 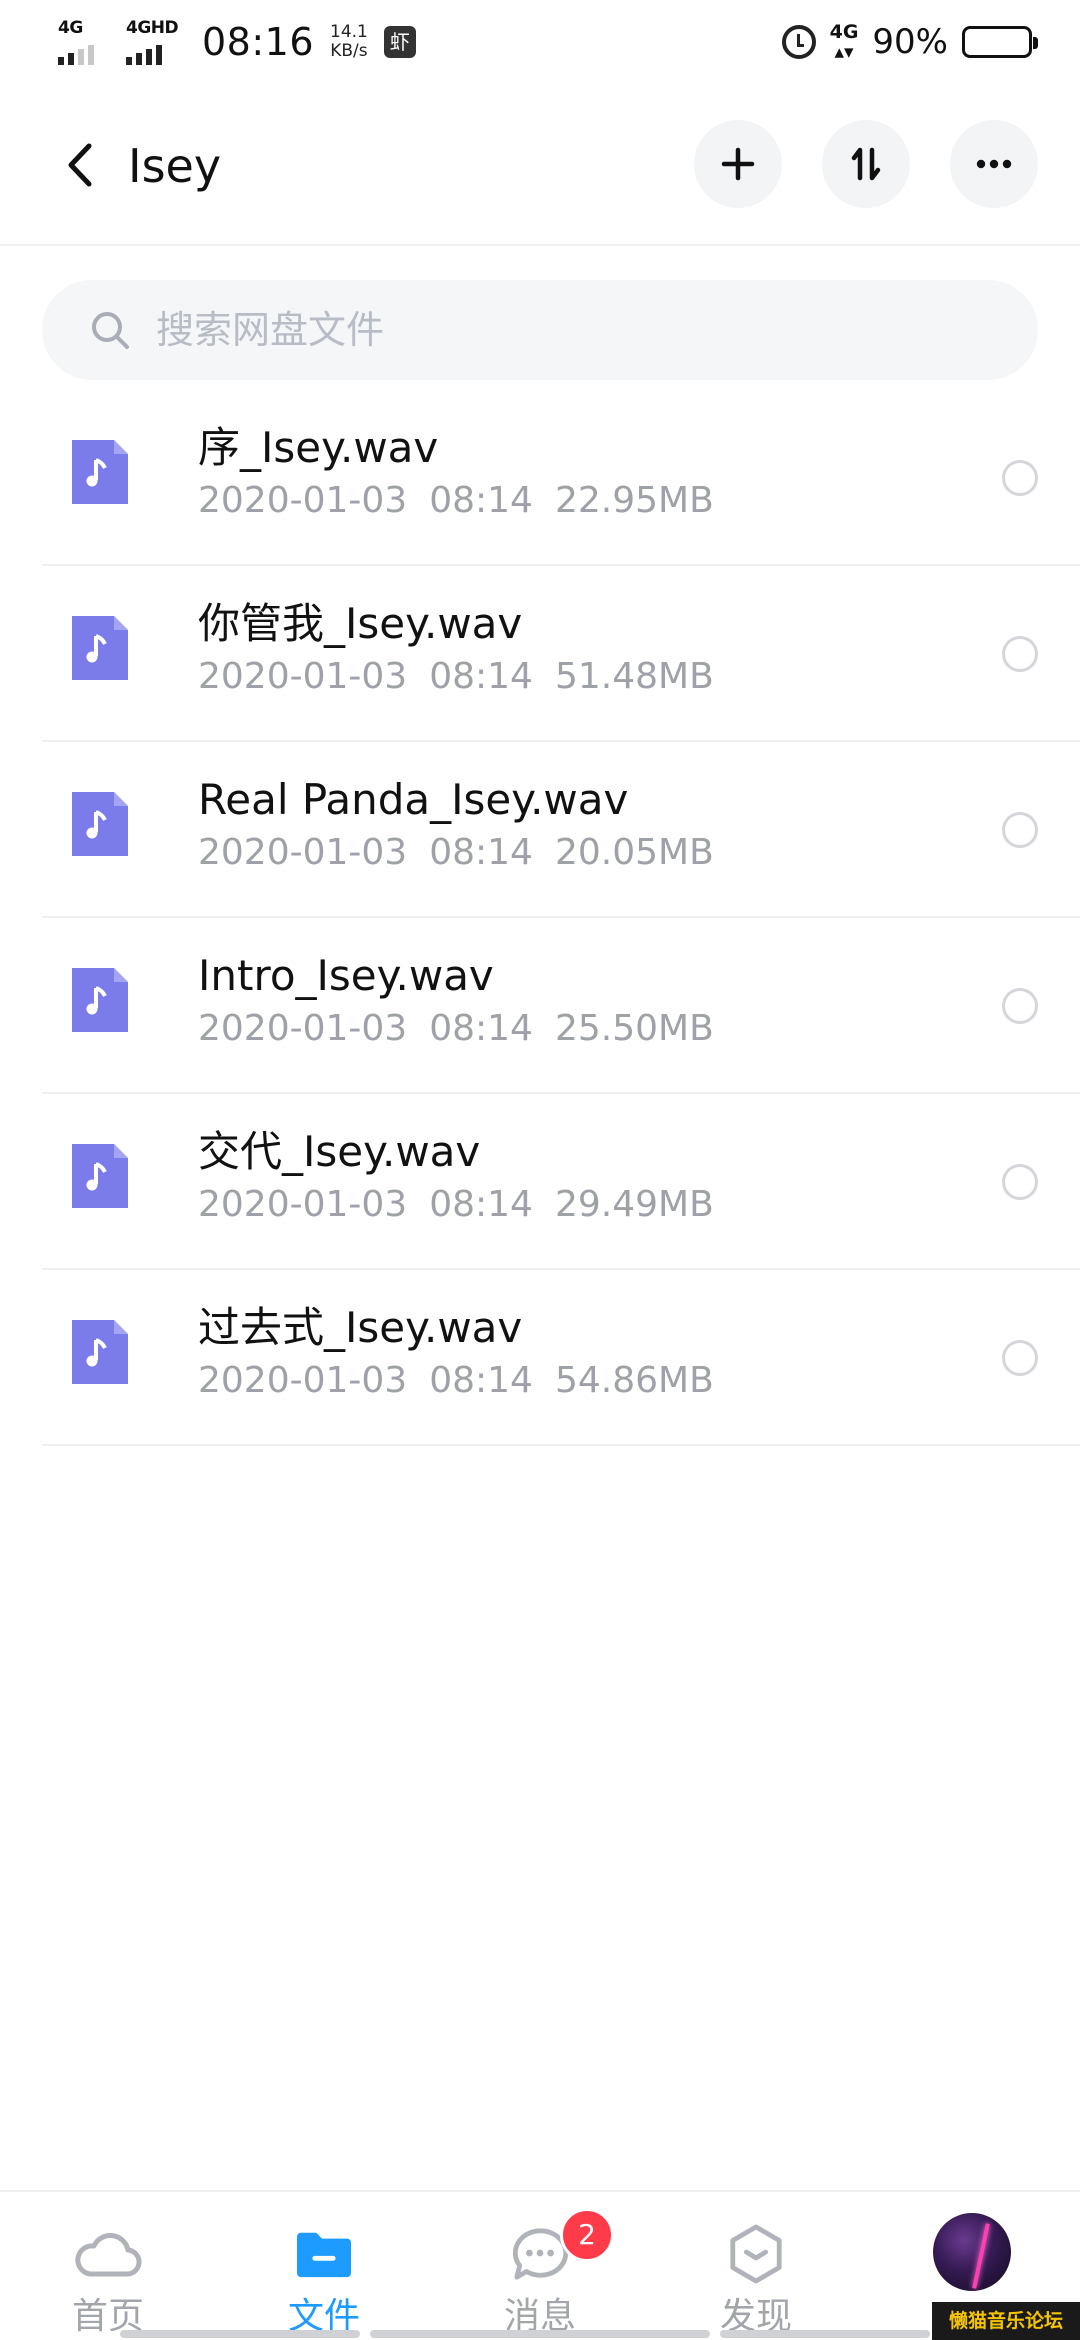 I want to click on file-size: 25.50MB, so click(x=634, y=1028).